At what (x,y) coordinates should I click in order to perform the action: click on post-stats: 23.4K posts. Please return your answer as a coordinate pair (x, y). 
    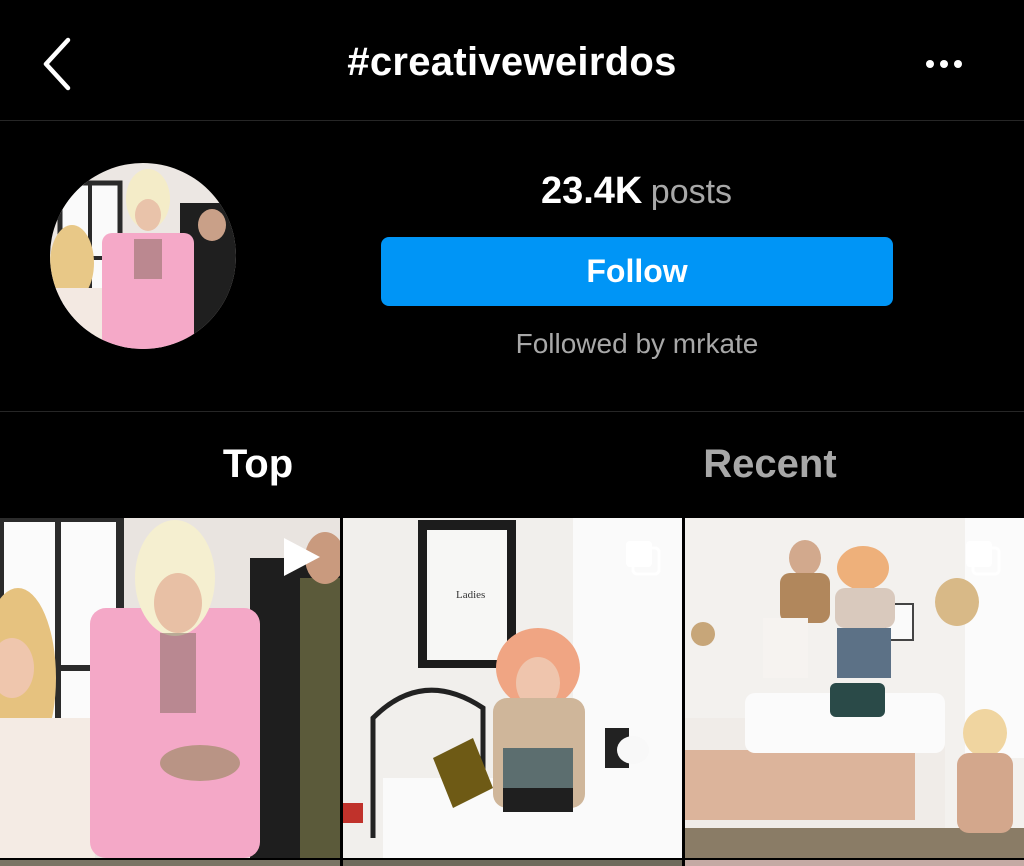
    Looking at the image, I should click on (636, 191).